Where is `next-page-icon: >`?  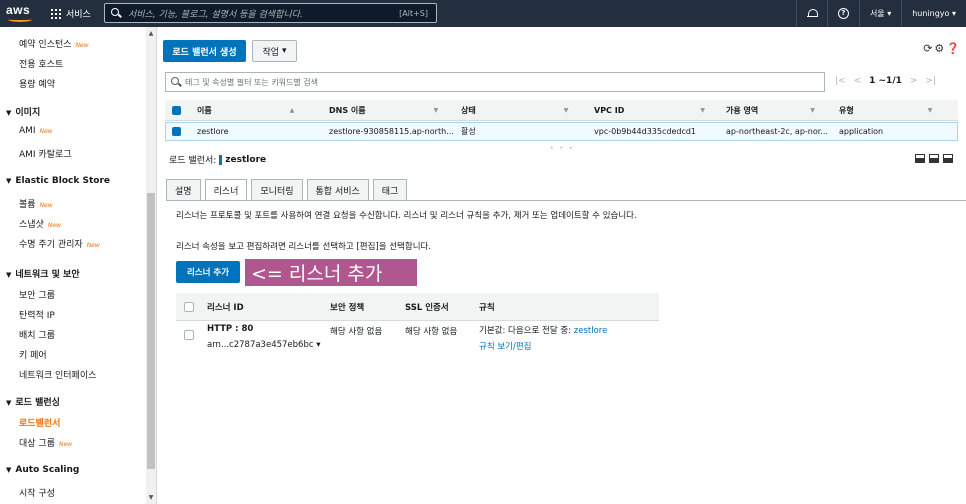 next-page-icon: > is located at coordinates (914, 81).